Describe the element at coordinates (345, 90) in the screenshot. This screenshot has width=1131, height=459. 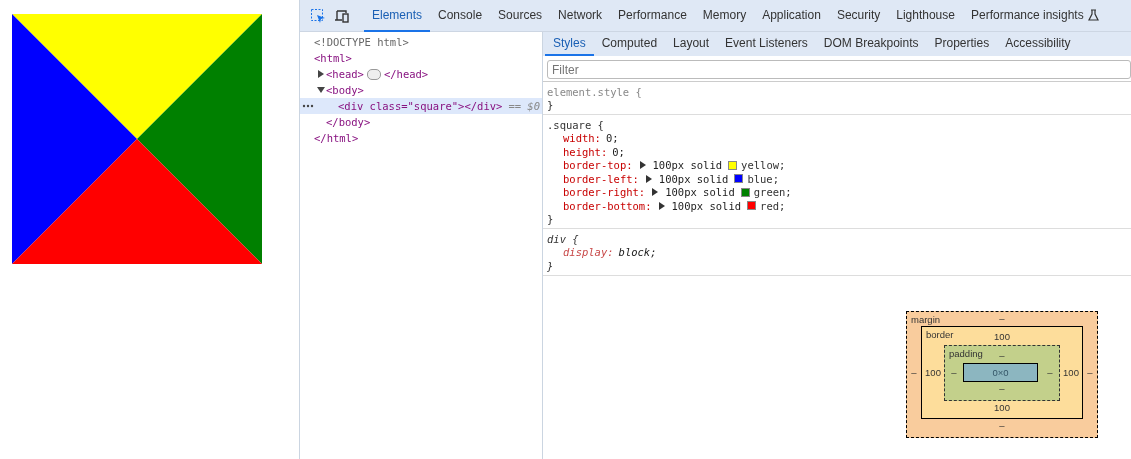
I see `dom-node: <body>` at that location.